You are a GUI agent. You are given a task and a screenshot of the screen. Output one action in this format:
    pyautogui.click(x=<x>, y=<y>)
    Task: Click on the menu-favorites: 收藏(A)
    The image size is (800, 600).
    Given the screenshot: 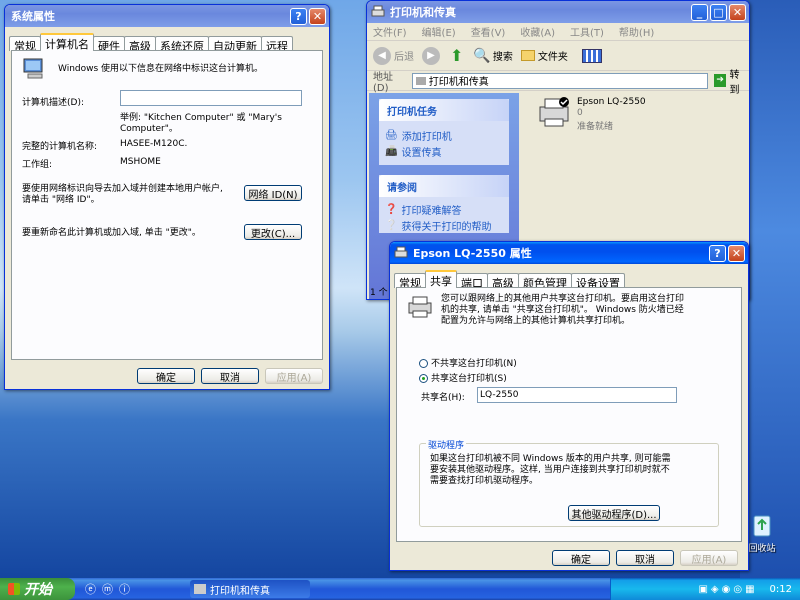 What is the action you would take?
    pyautogui.click(x=537, y=31)
    